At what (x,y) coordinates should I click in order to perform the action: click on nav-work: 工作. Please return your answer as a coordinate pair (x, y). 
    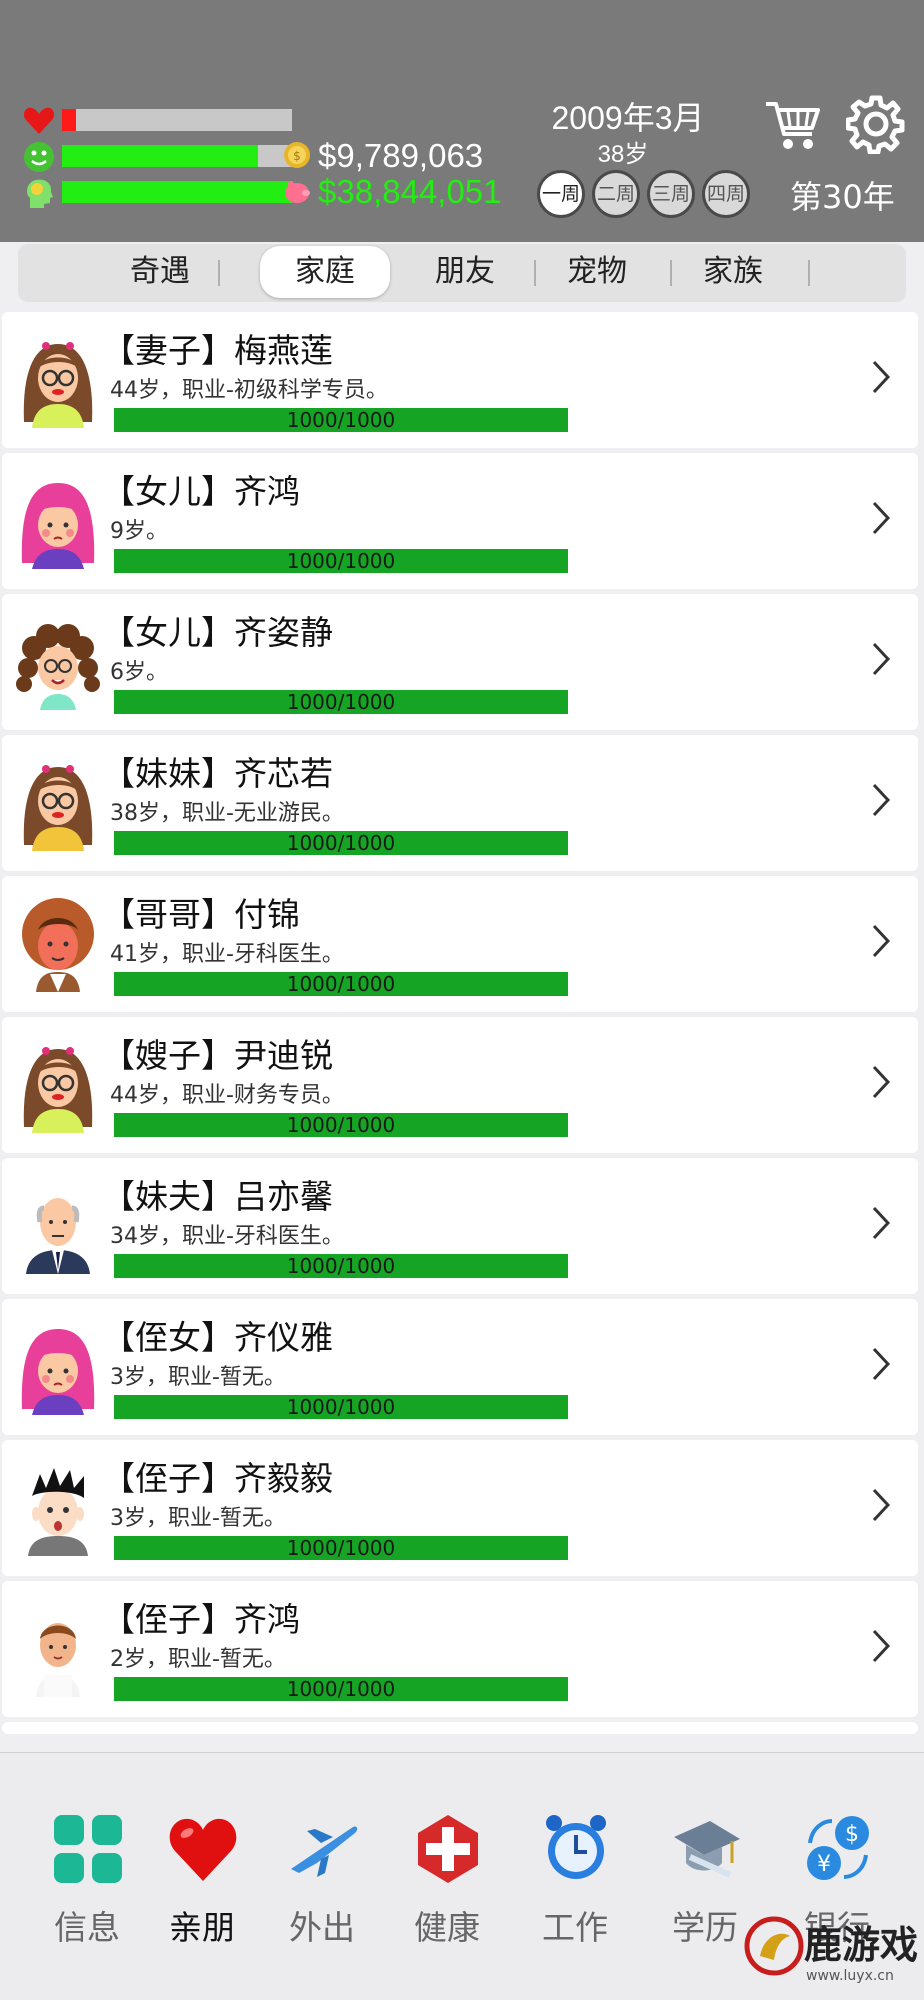
    Looking at the image, I should click on (575, 1880).